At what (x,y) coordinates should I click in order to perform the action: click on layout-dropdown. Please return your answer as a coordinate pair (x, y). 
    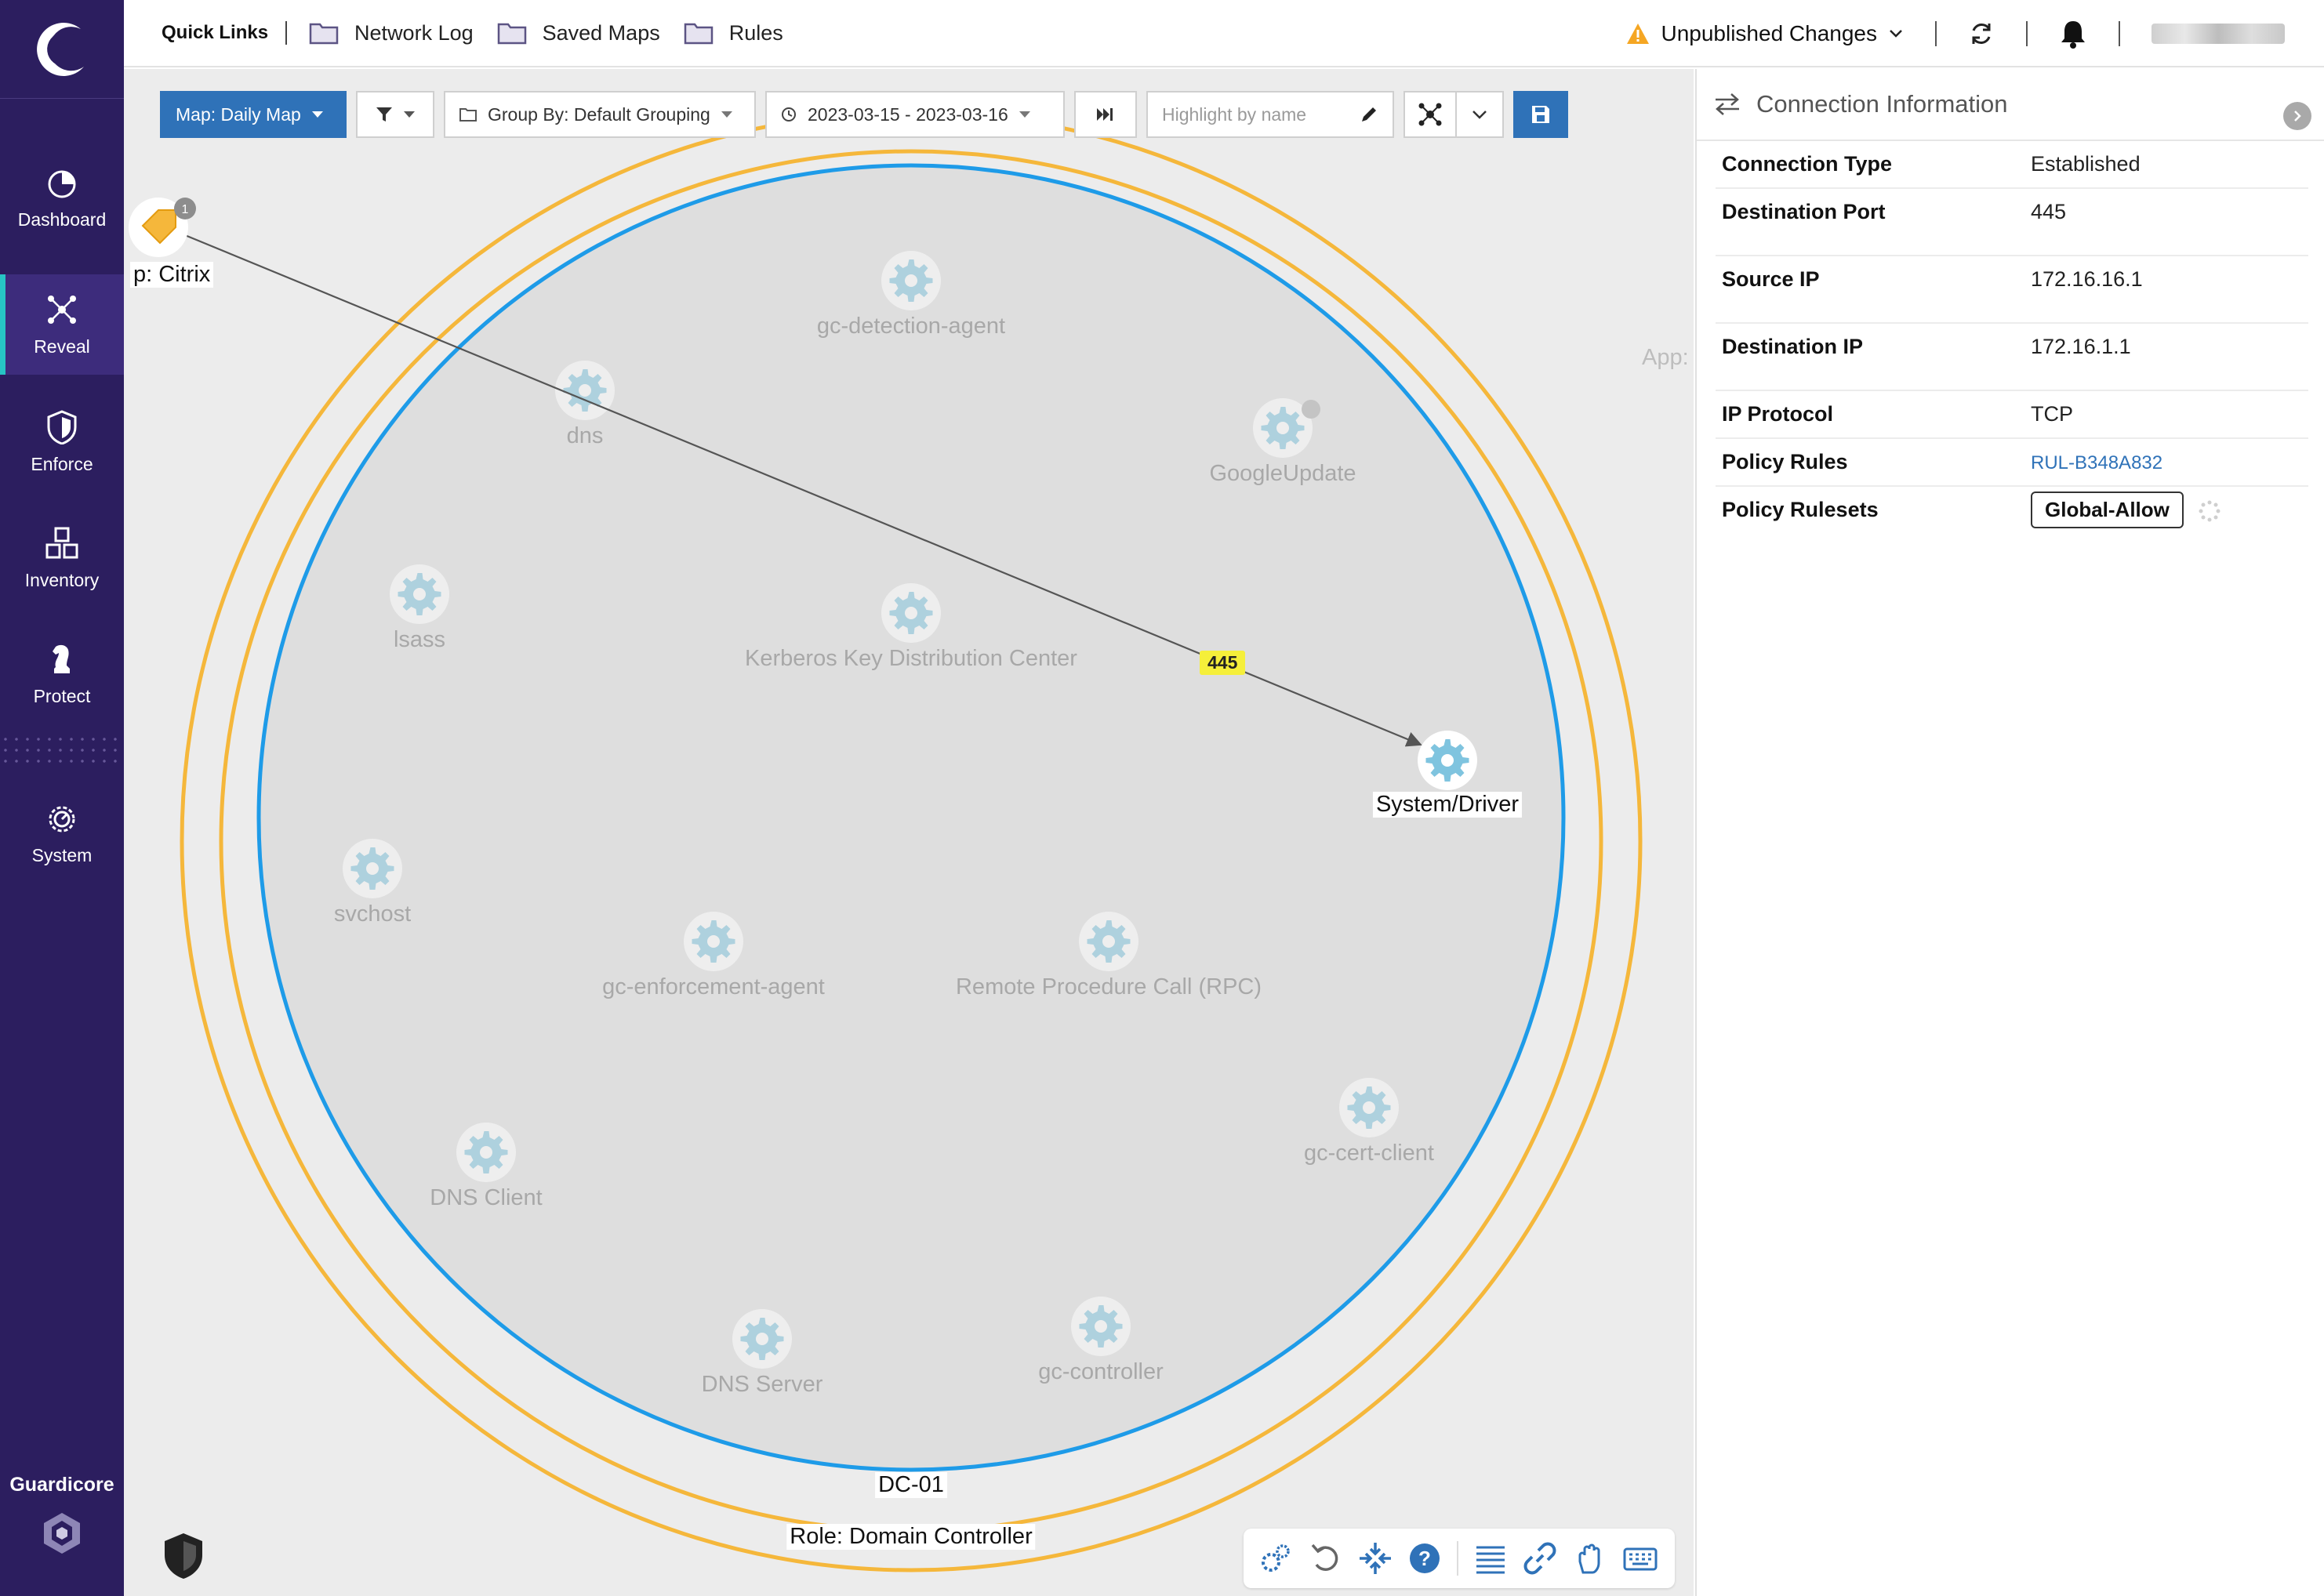
    Looking at the image, I should click on (1479, 114).